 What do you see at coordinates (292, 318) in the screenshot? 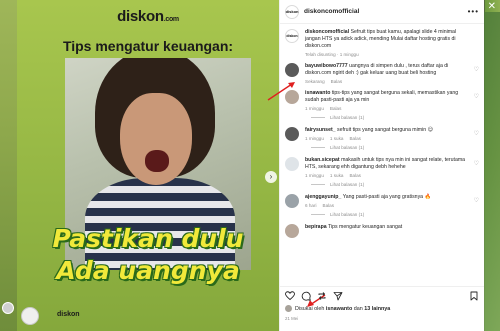
I see `post-date: 21 Mei` at bounding box center [292, 318].